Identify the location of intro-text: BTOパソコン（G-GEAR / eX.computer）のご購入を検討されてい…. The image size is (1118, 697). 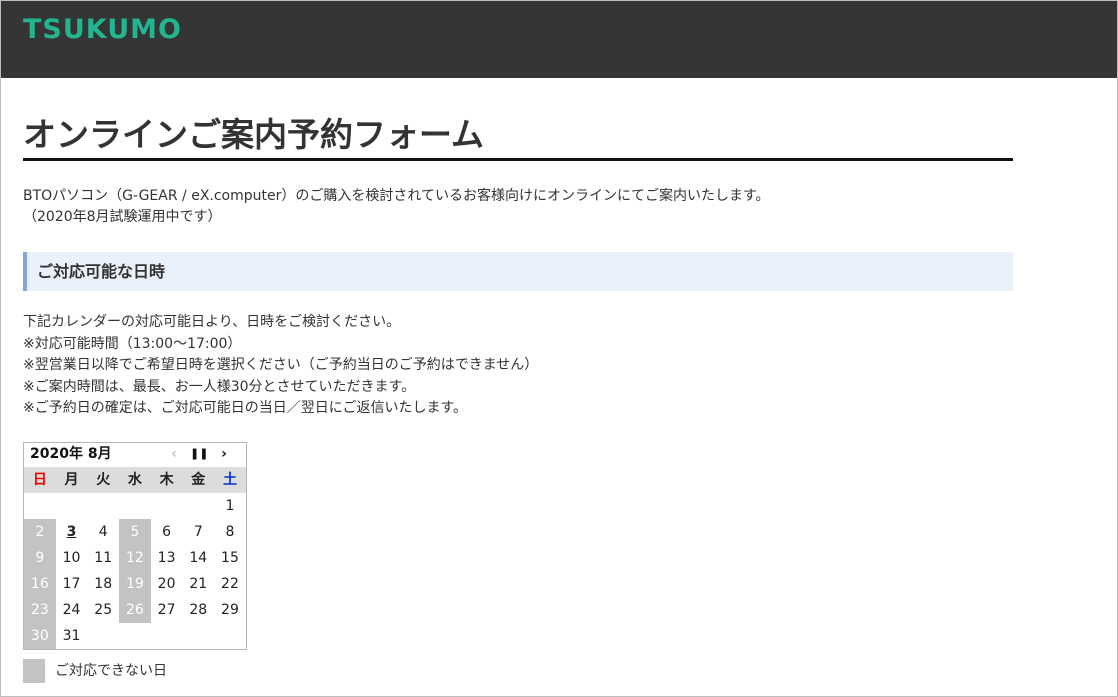
(396, 207).